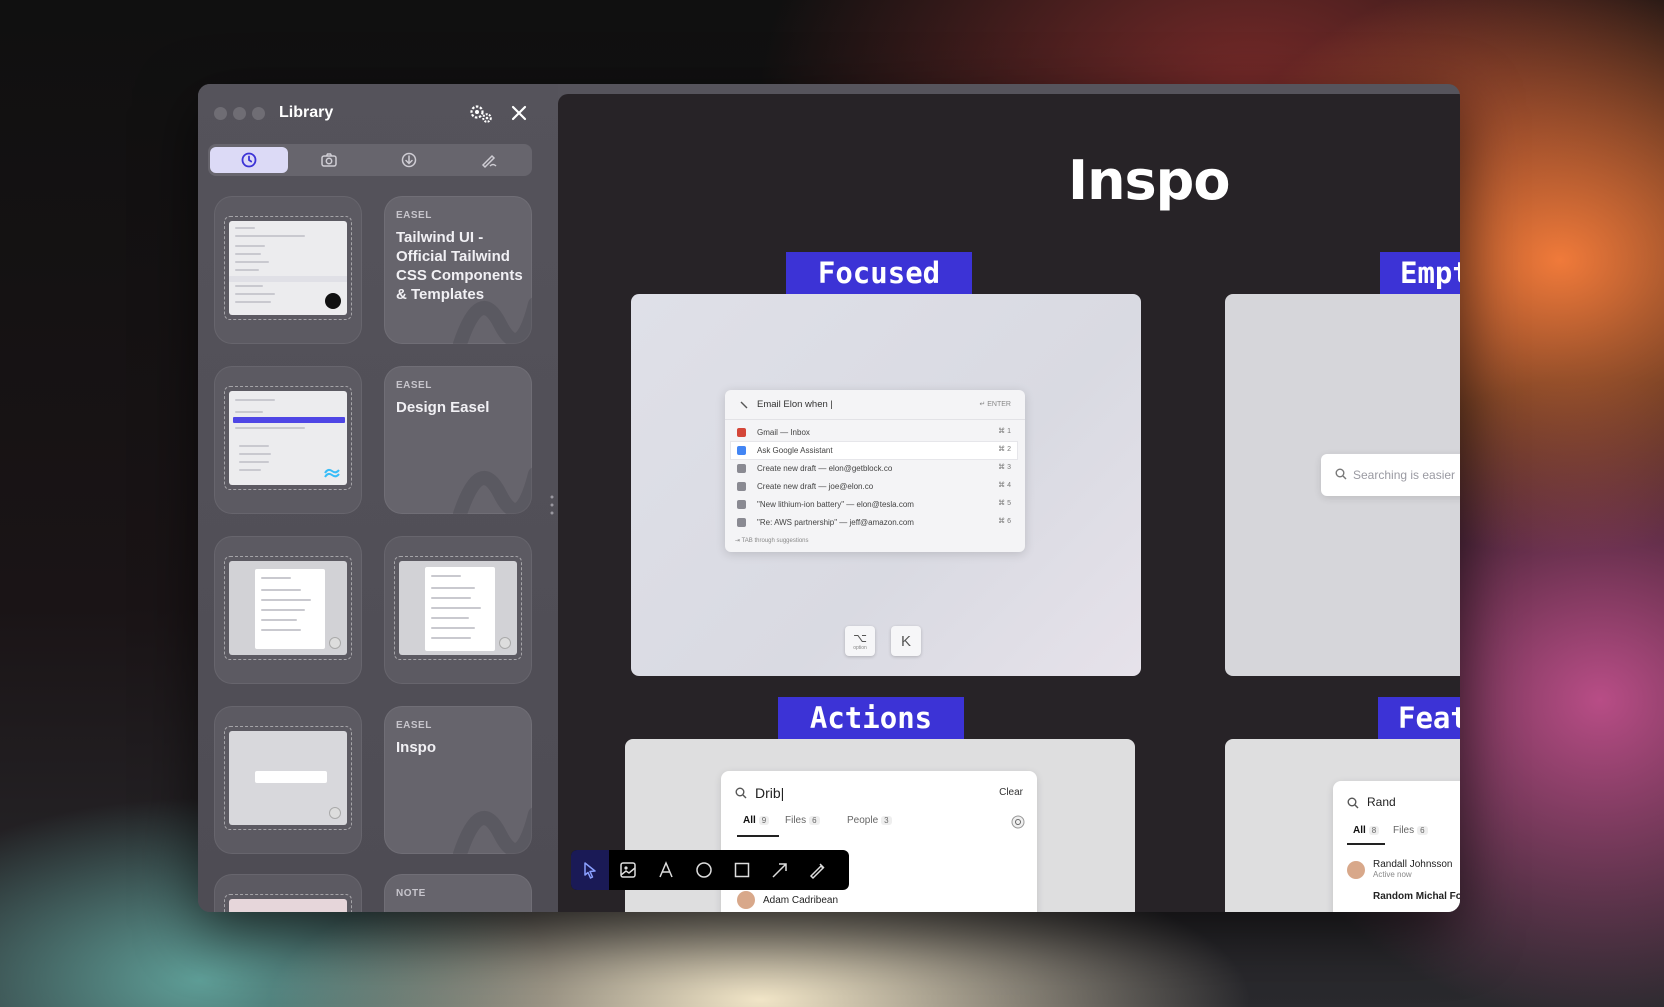 This screenshot has width=1664, height=1007. What do you see at coordinates (258, 113) in the screenshot?
I see `window-zoom-dot` at bounding box center [258, 113].